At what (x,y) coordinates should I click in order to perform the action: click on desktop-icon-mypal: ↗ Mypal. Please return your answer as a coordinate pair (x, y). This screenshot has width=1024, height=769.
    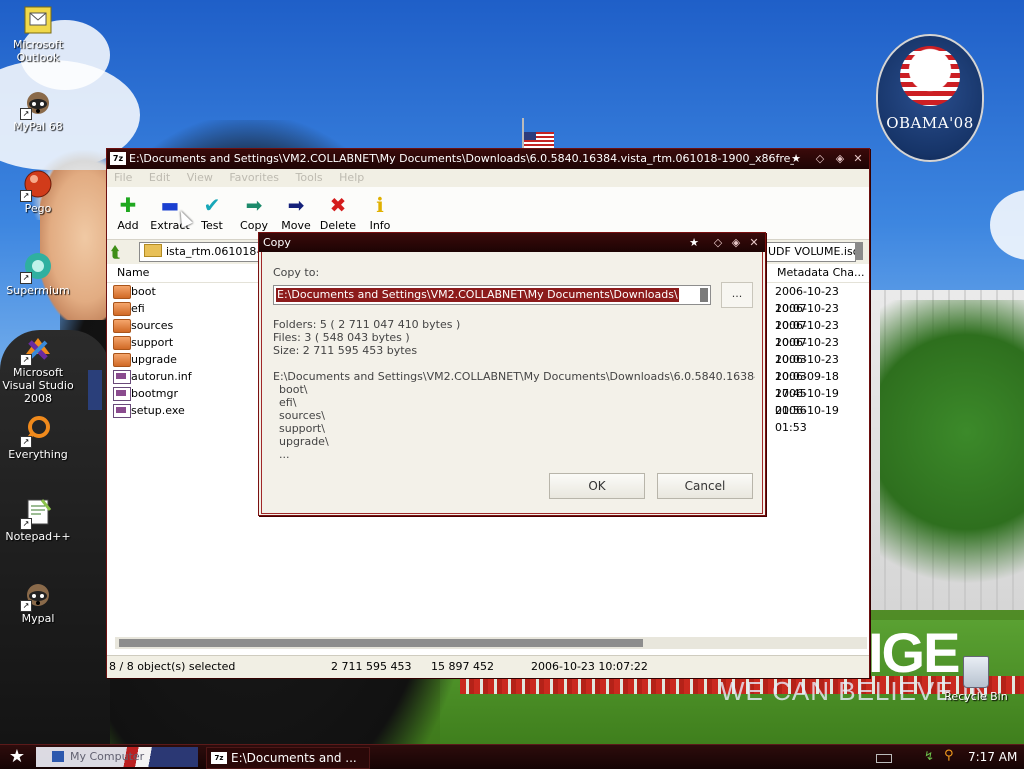
    Looking at the image, I should click on (38, 601).